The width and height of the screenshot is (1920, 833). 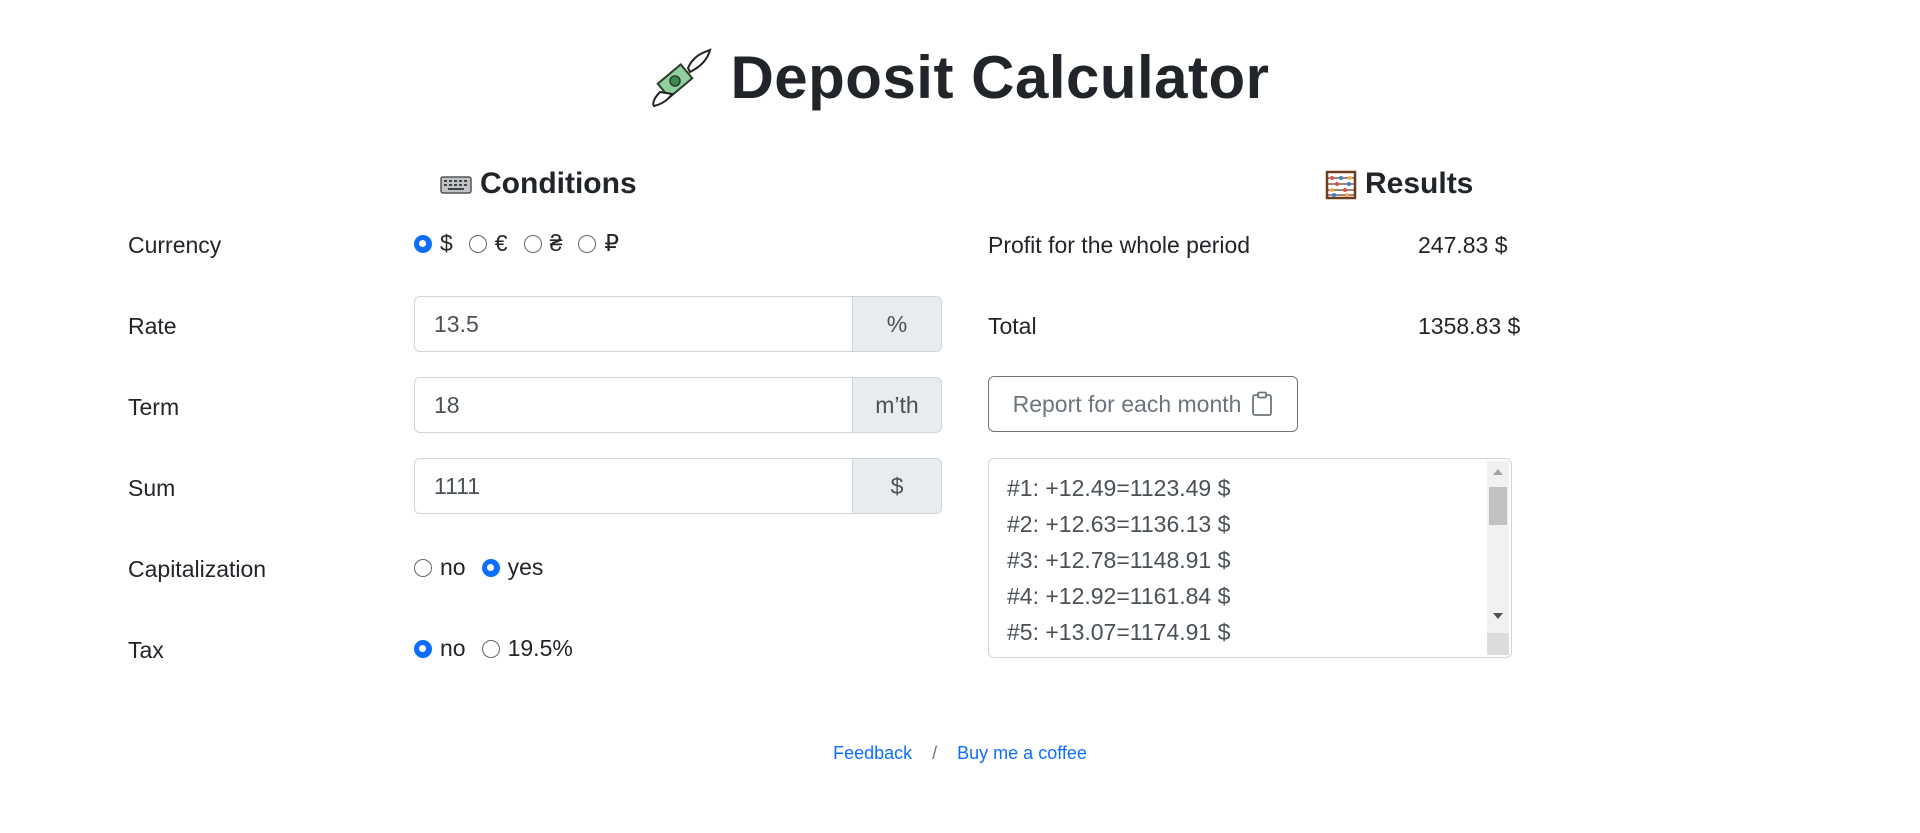 What do you see at coordinates (1012, 326) in the screenshot?
I see `total-label: Total` at bounding box center [1012, 326].